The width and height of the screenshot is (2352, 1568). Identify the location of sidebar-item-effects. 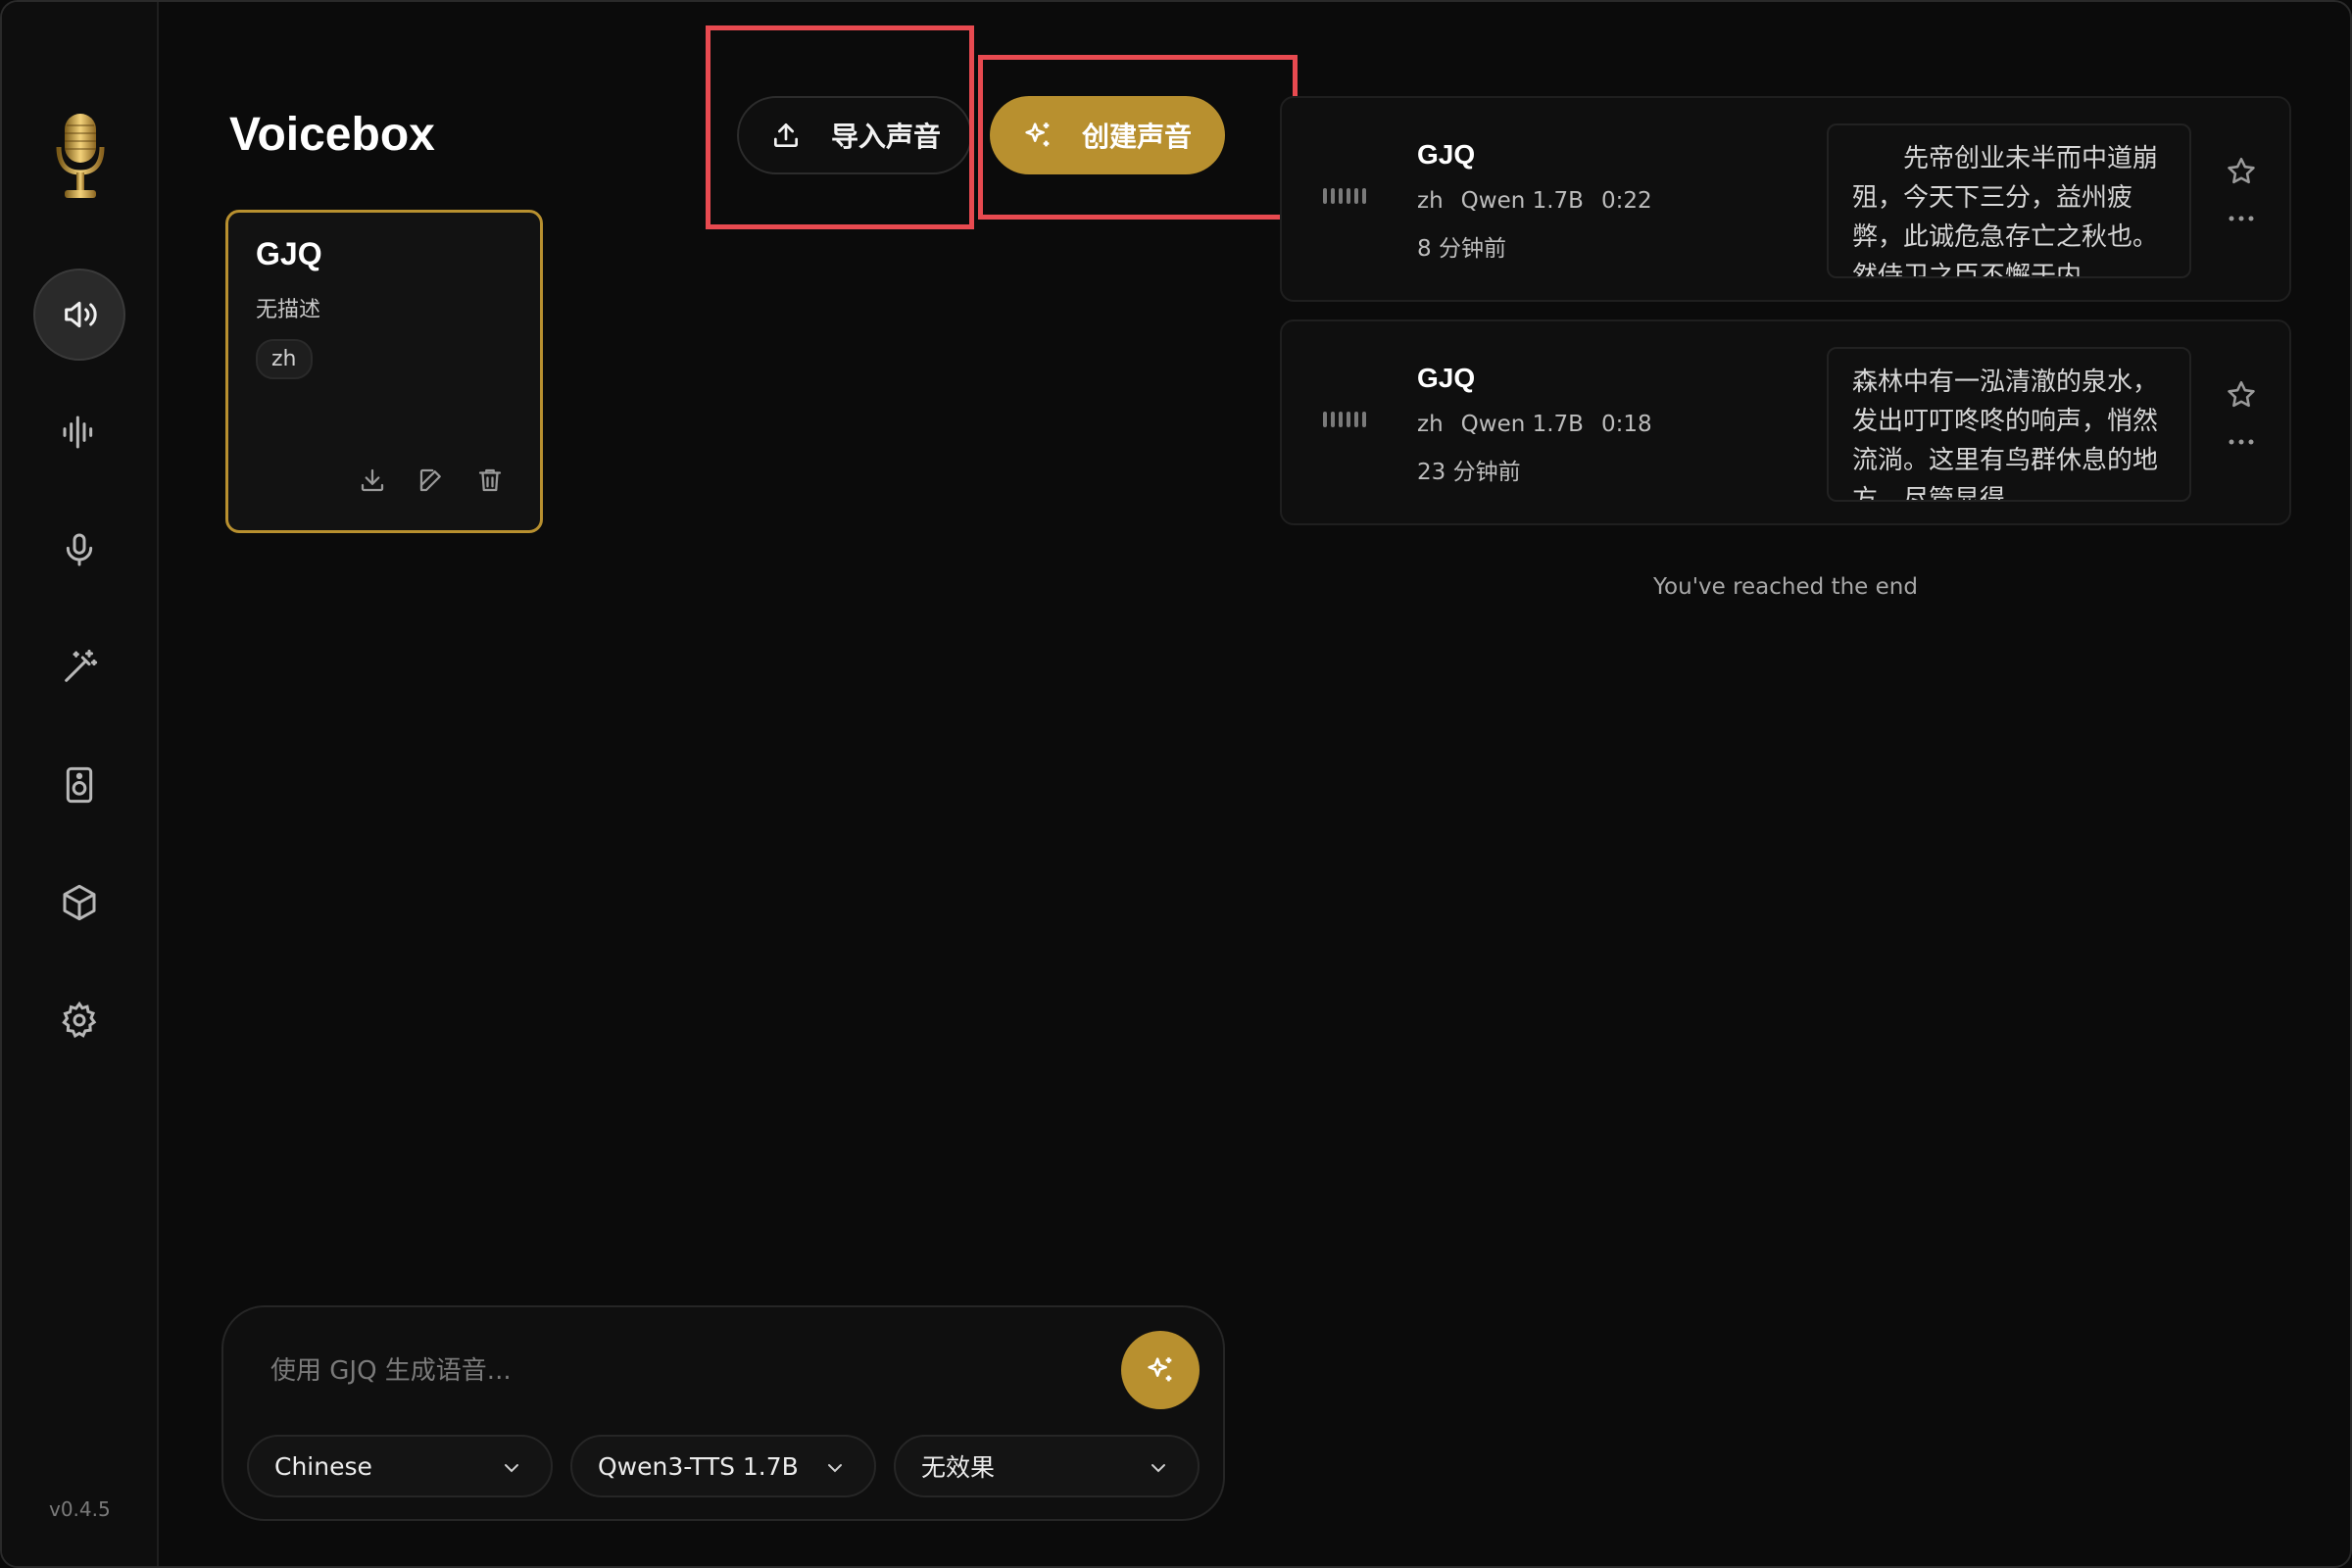
(79, 667).